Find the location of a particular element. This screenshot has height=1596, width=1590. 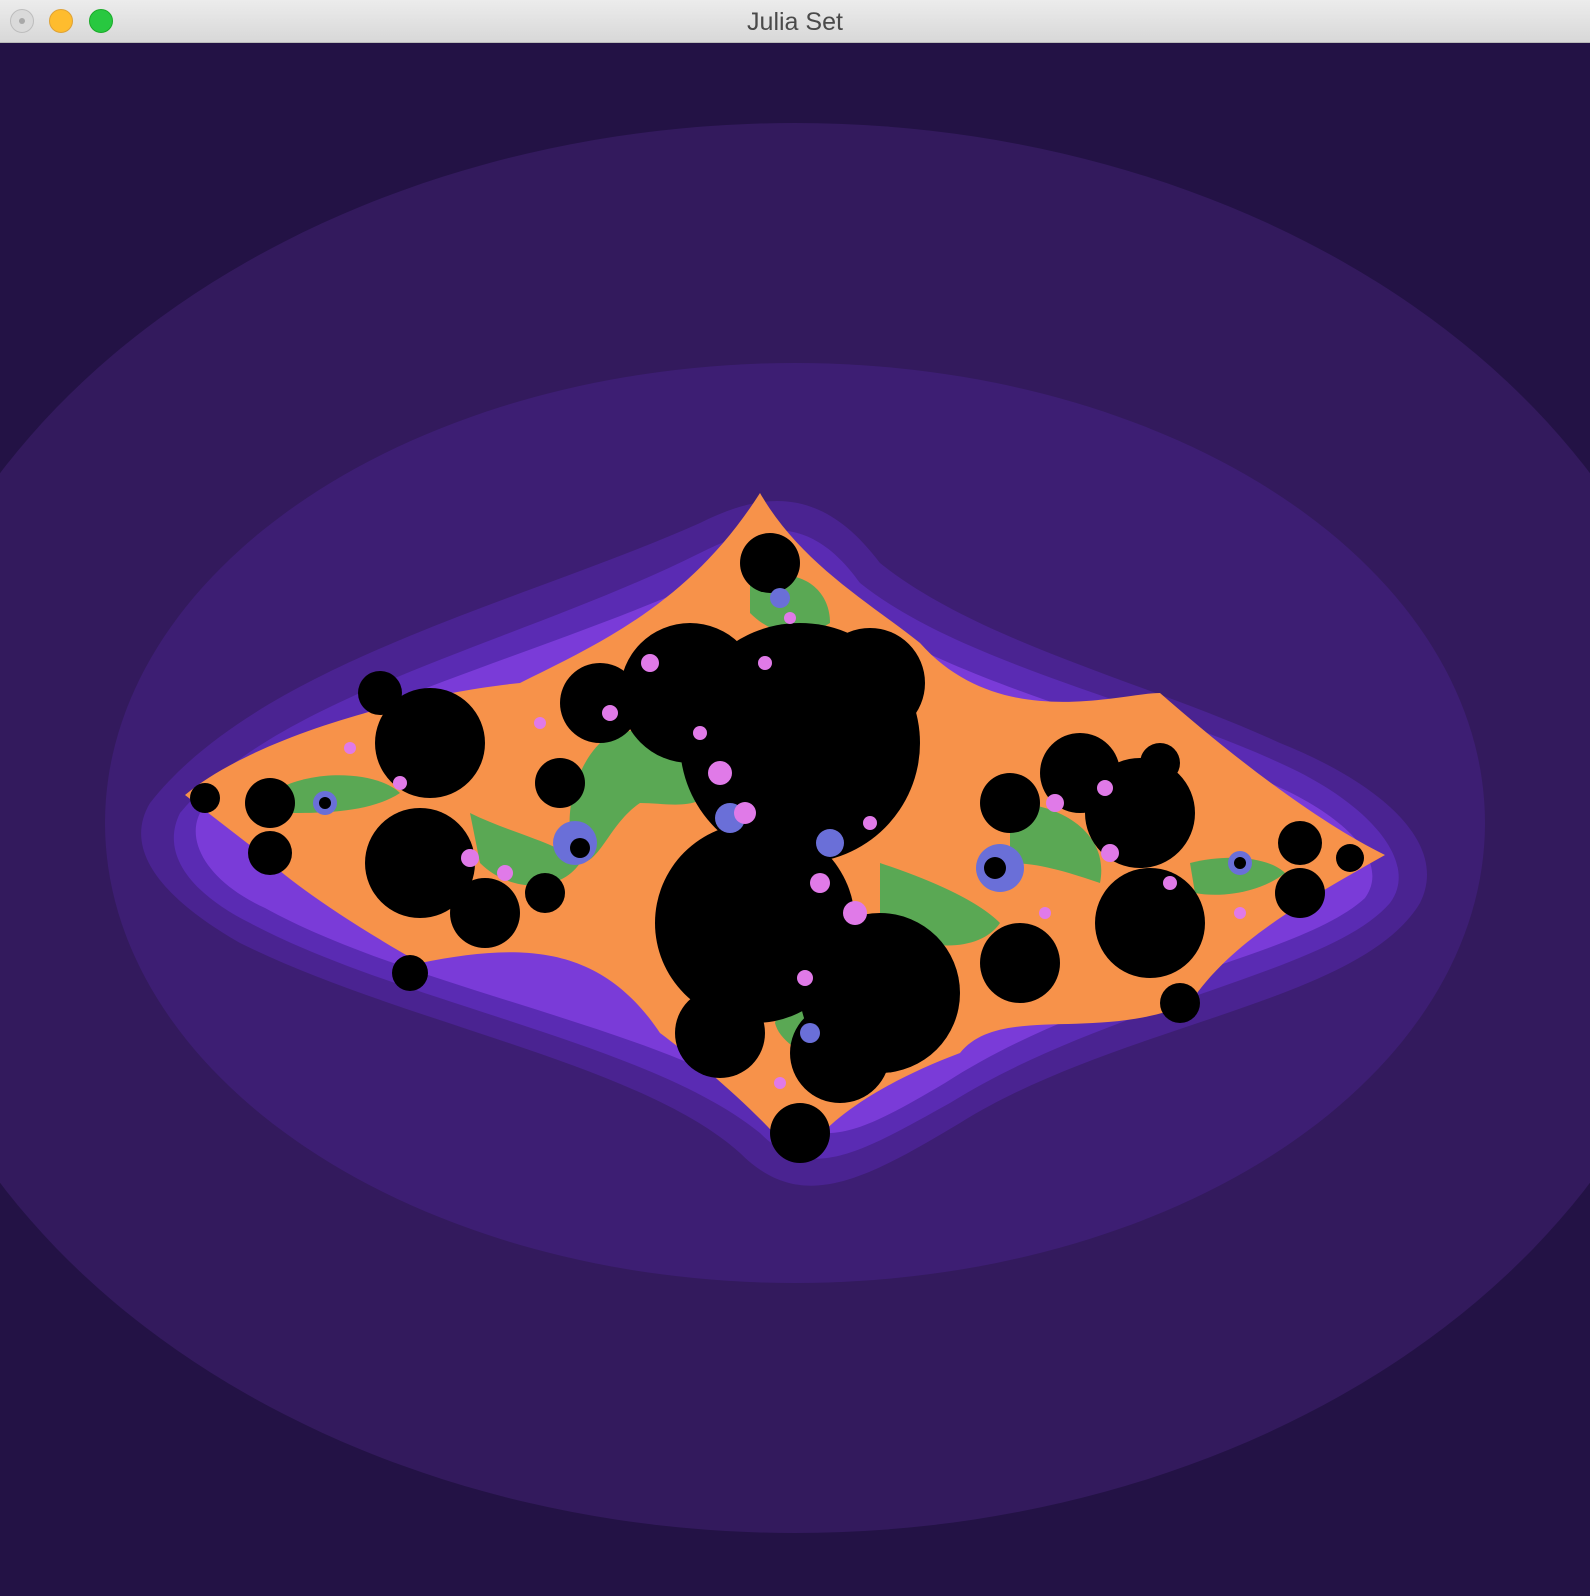

window-title: Julia Set is located at coordinates (795, 22).